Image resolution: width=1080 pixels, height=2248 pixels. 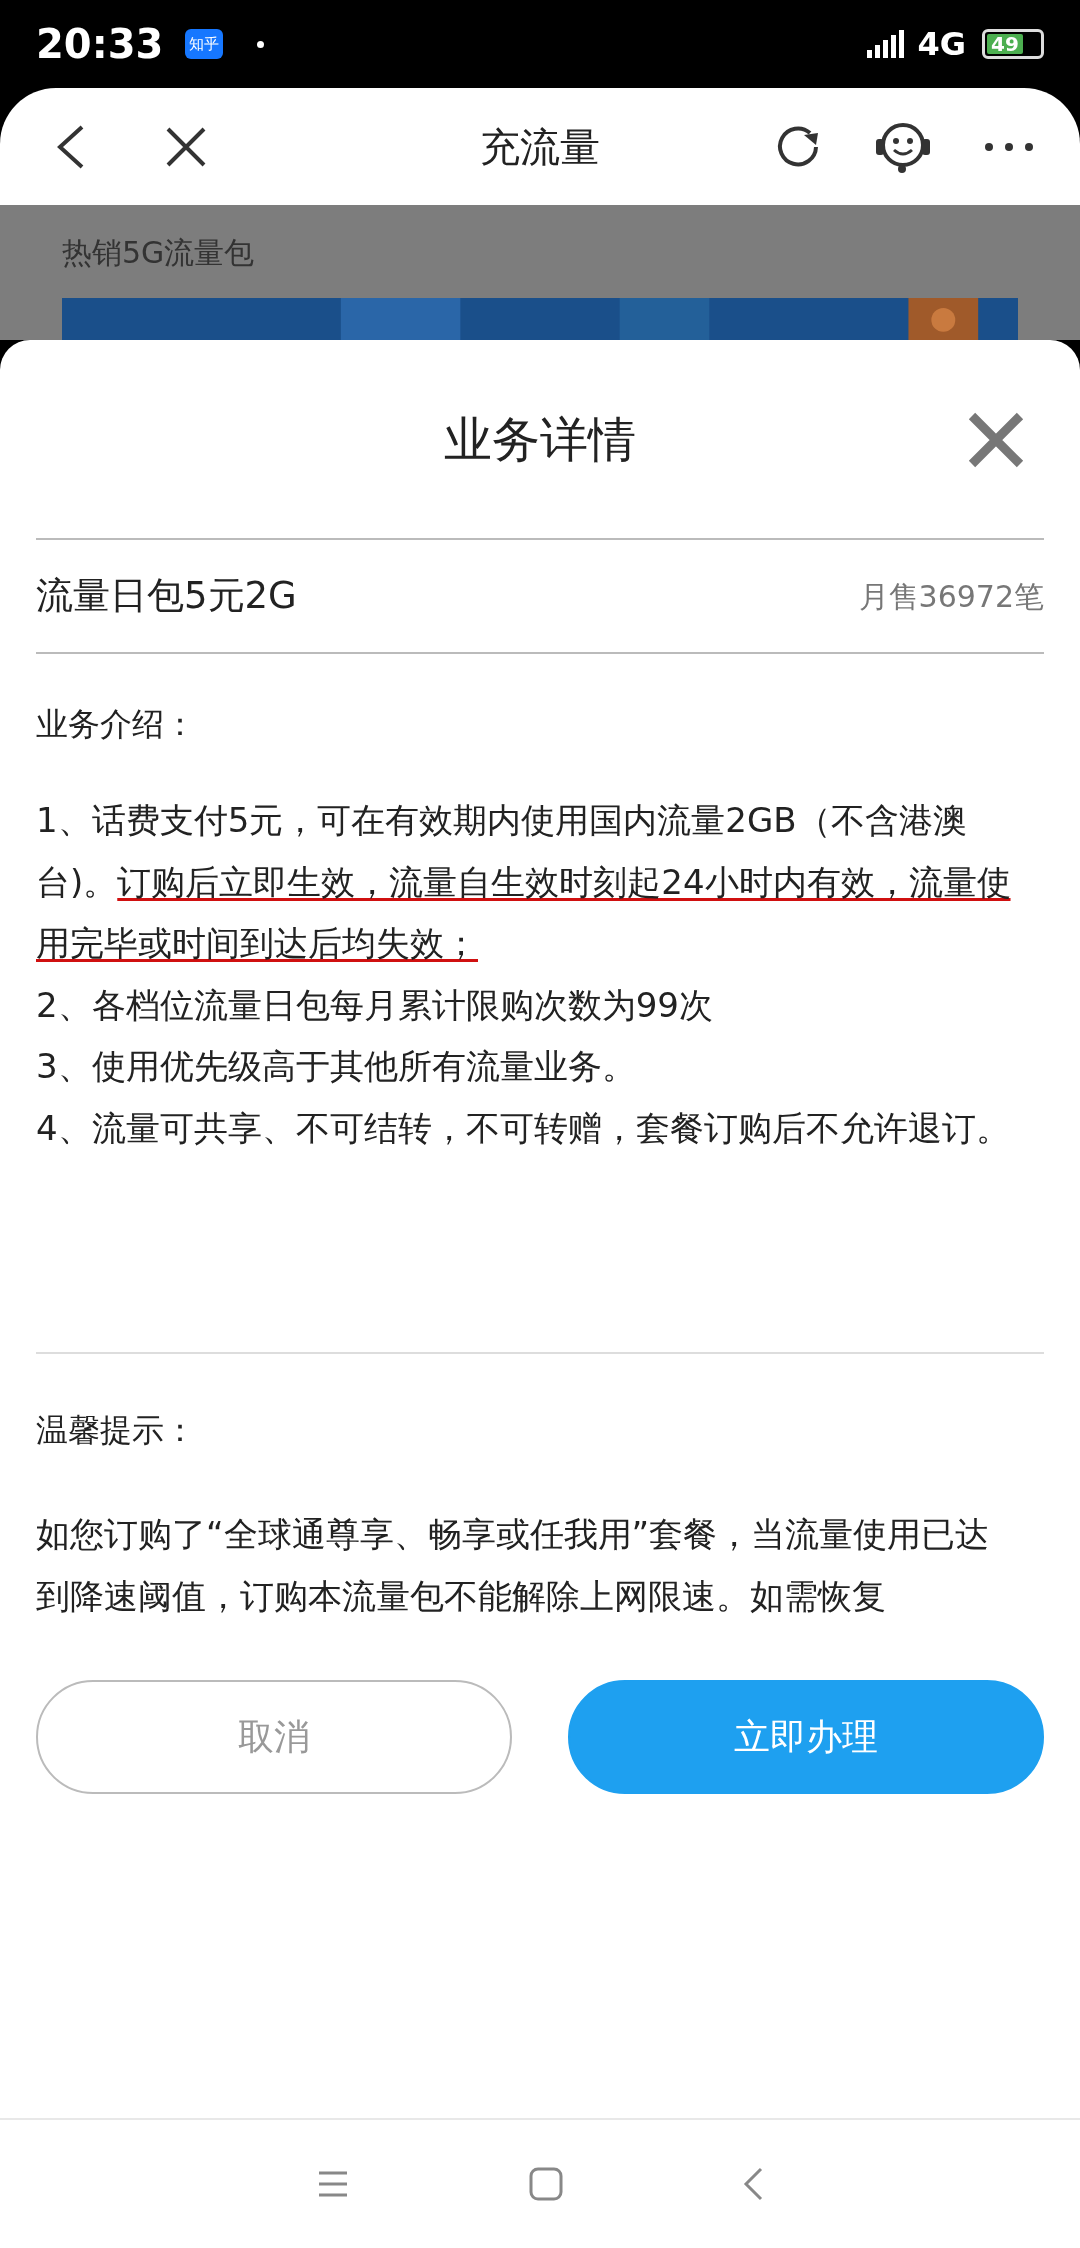 What do you see at coordinates (523, 1128) in the screenshot?
I see `intro-item: 4、流量可共享、不可结转，不可转赠，套餐订购后不允许退订。` at bounding box center [523, 1128].